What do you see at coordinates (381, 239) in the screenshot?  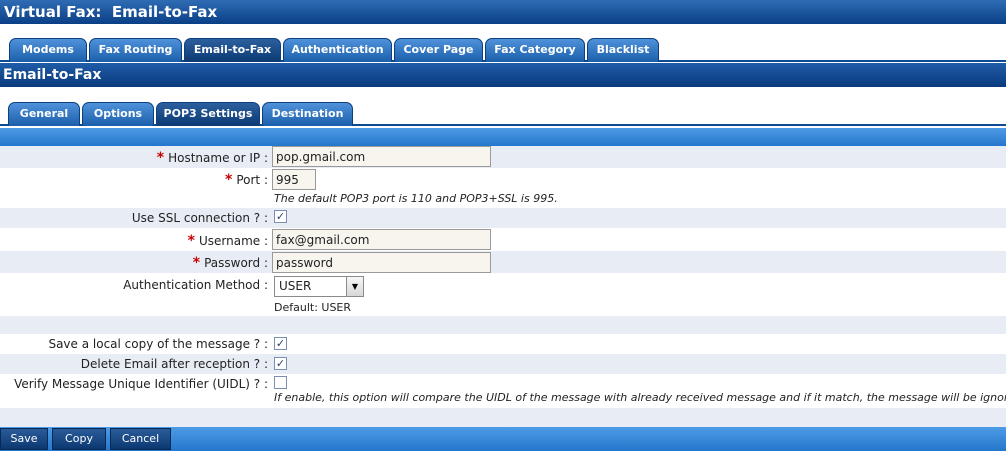 I see `username-input` at bounding box center [381, 239].